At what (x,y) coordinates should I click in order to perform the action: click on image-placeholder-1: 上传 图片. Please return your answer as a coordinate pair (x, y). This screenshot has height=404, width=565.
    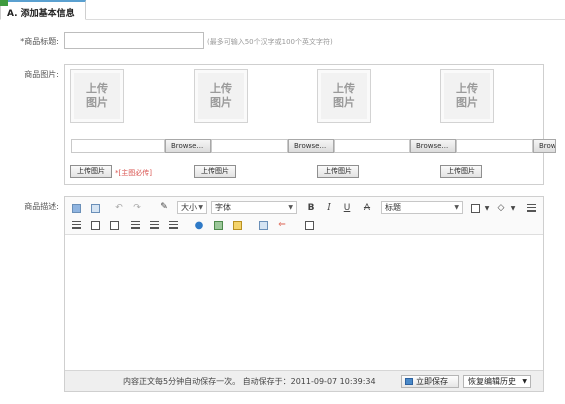
    Looking at the image, I should click on (97, 96).